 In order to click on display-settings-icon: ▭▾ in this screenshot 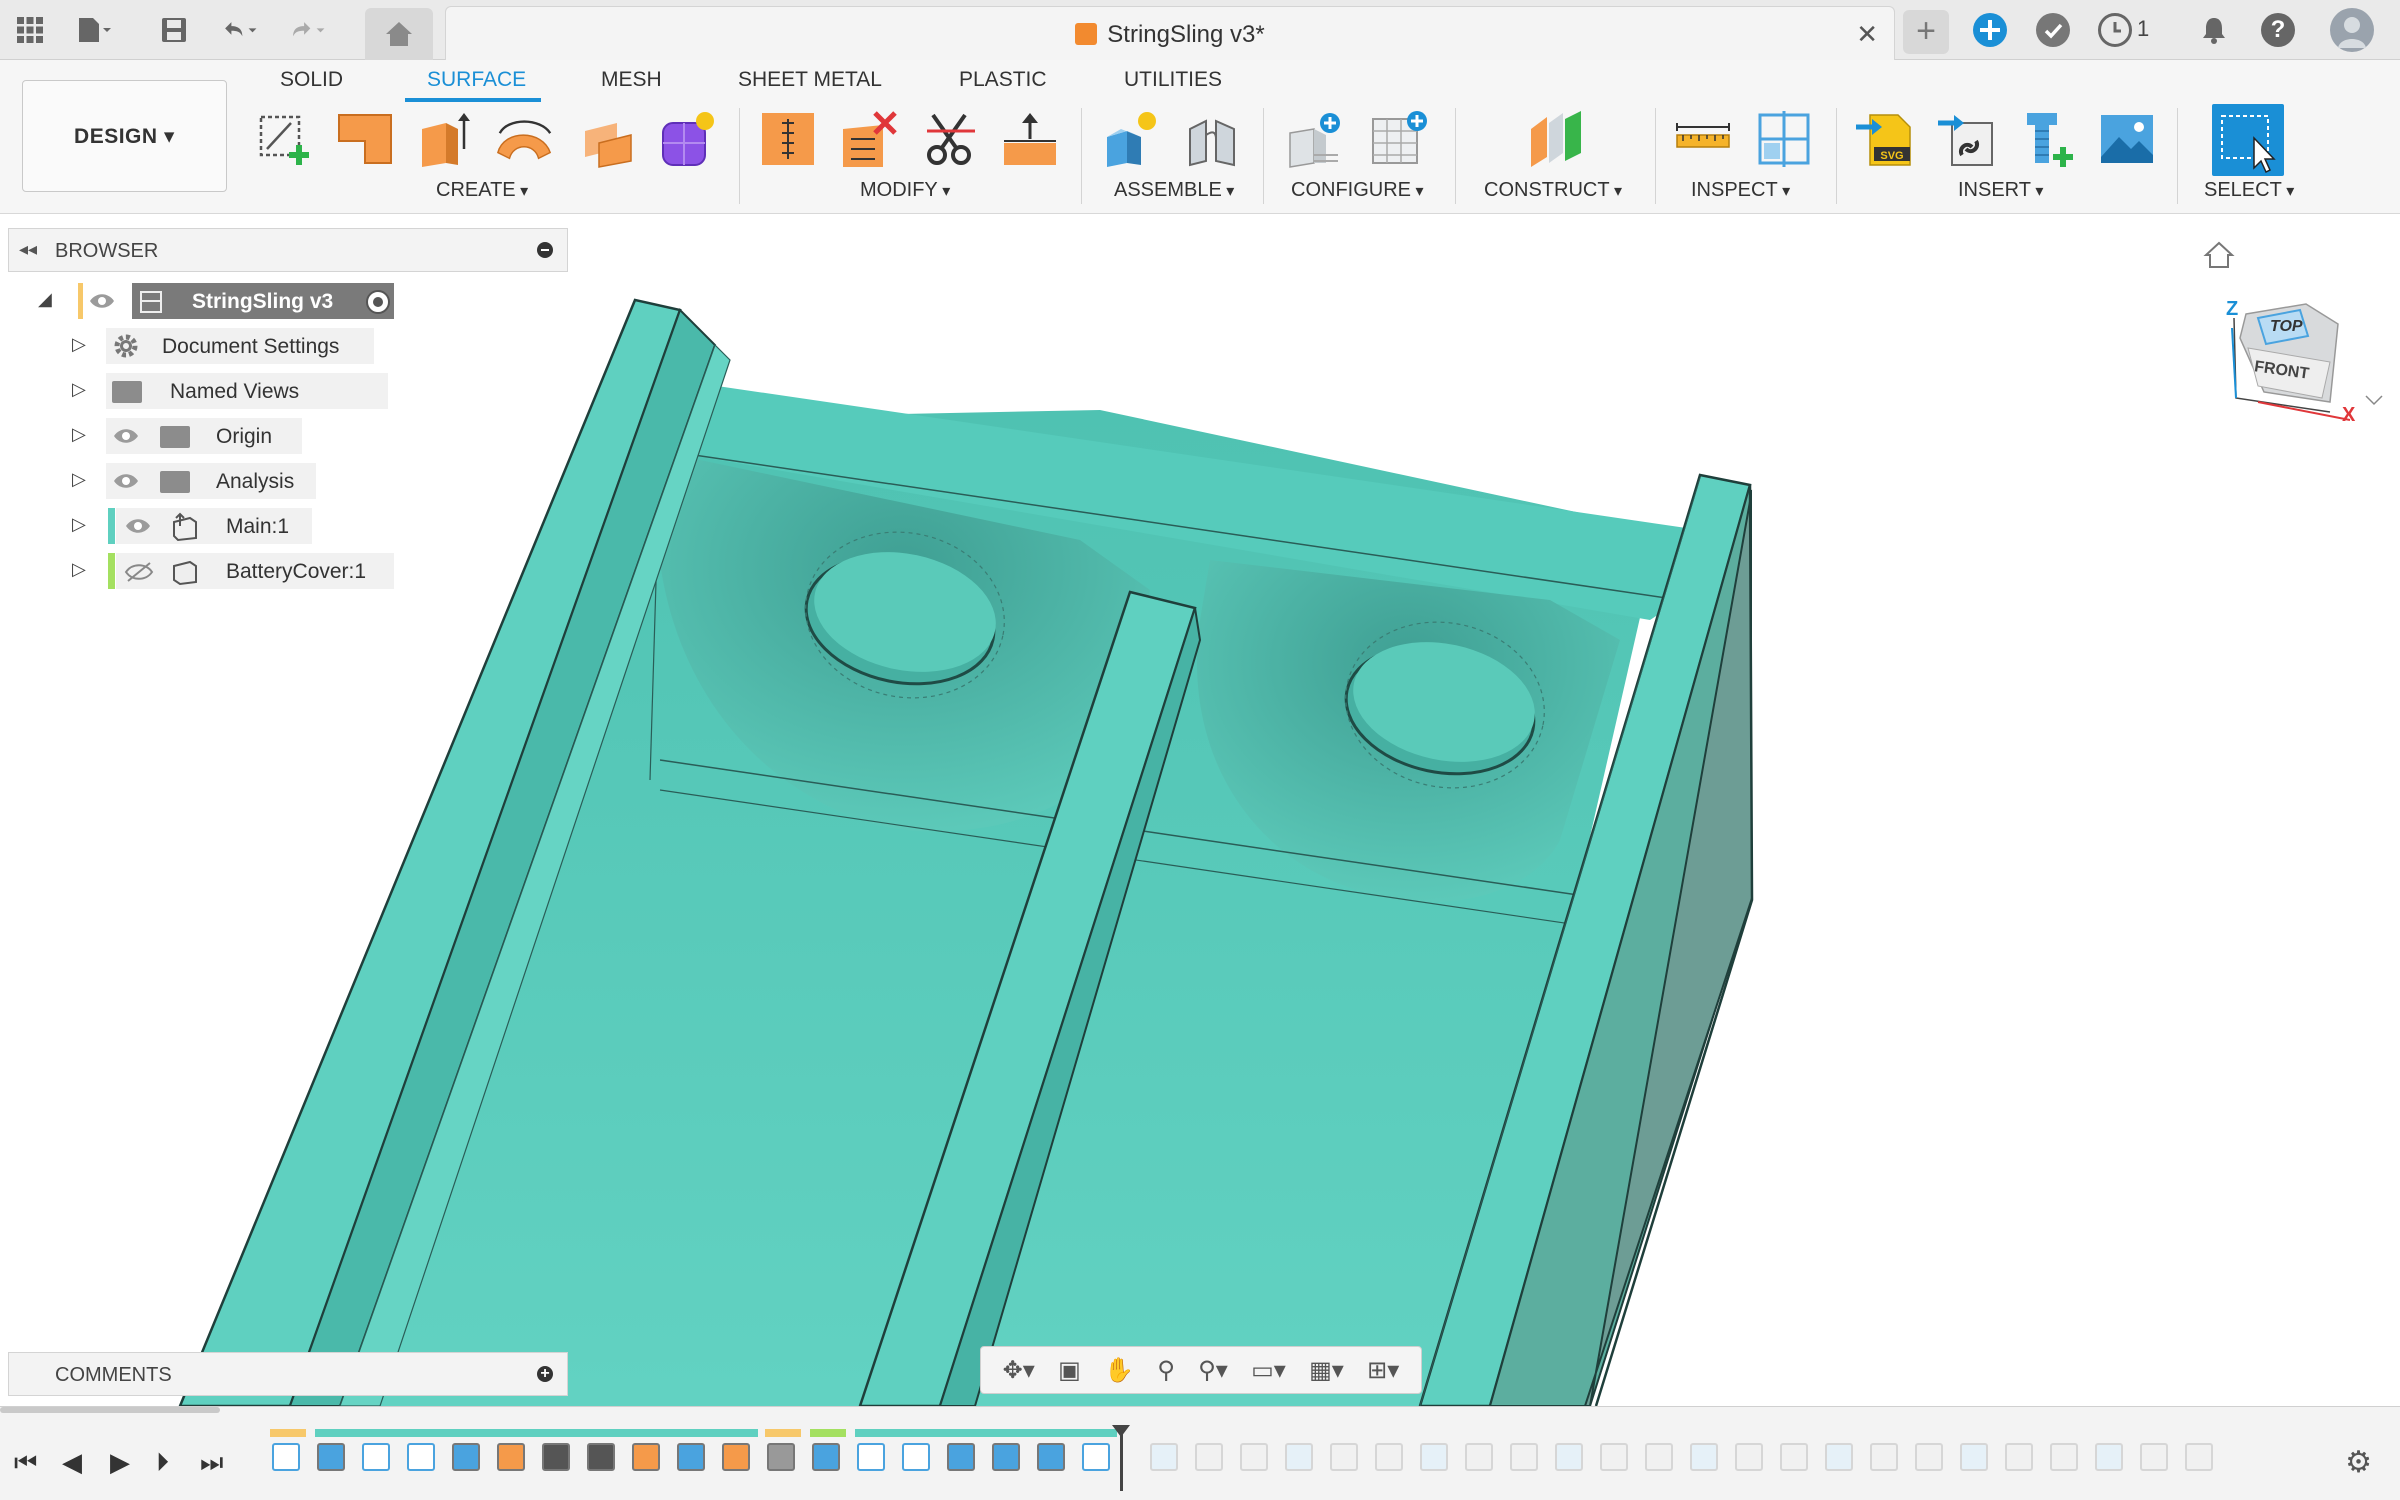, I will do `click(1268, 1370)`.